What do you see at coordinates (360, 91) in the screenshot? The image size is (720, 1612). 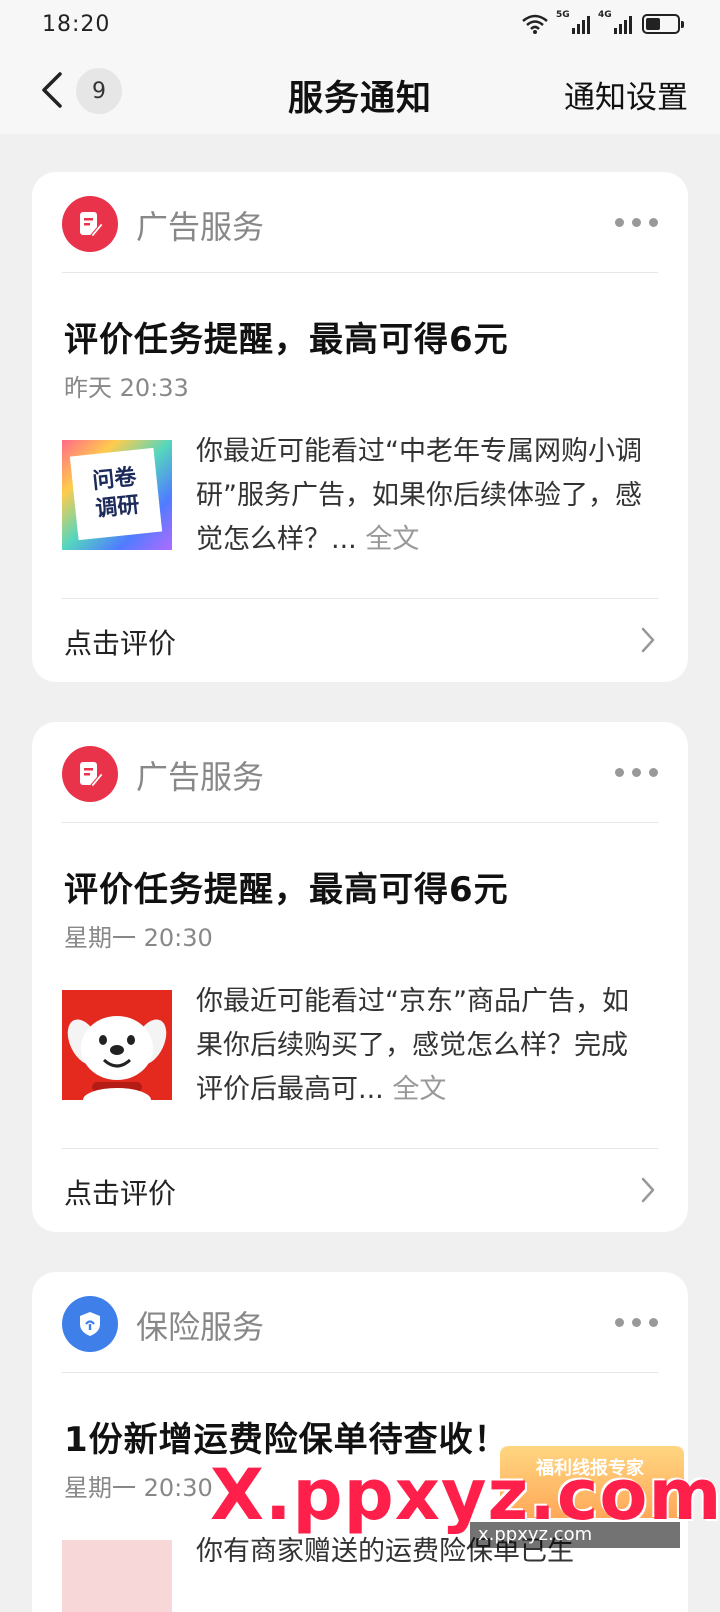 I see `header: 9 服务通知 通知设置` at bounding box center [360, 91].